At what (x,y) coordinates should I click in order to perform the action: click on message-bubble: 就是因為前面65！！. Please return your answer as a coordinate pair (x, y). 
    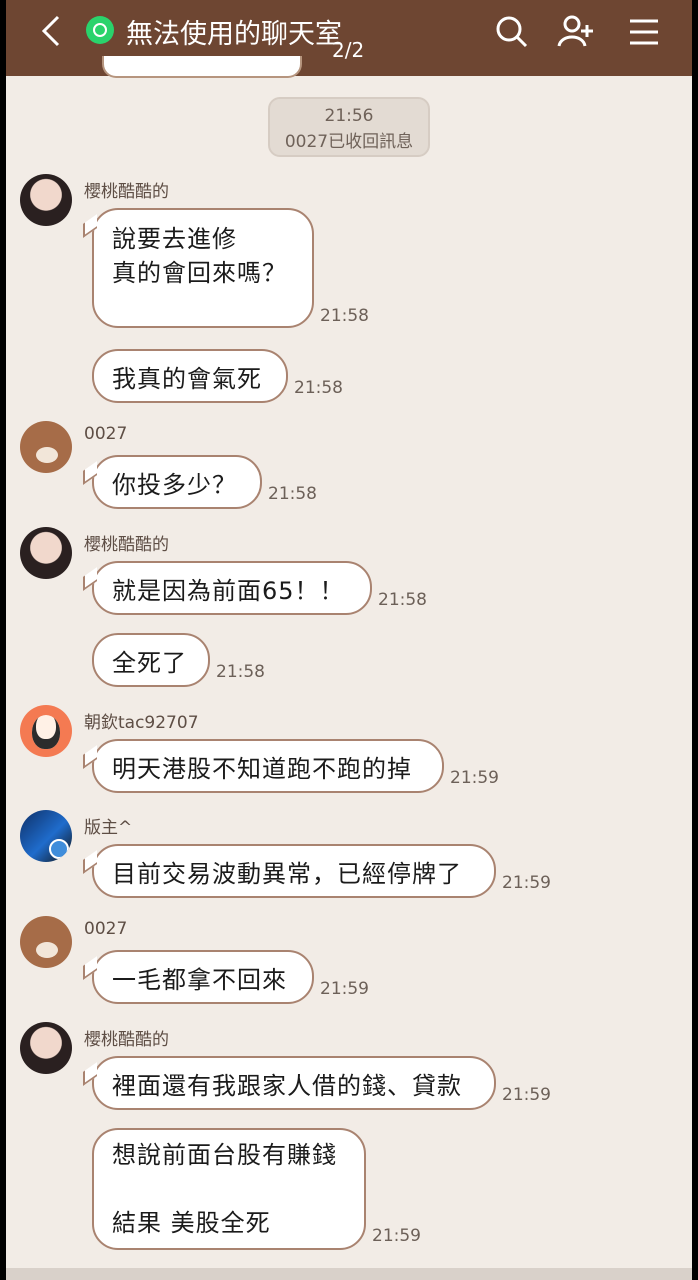
    Looking at the image, I should click on (232, 588).